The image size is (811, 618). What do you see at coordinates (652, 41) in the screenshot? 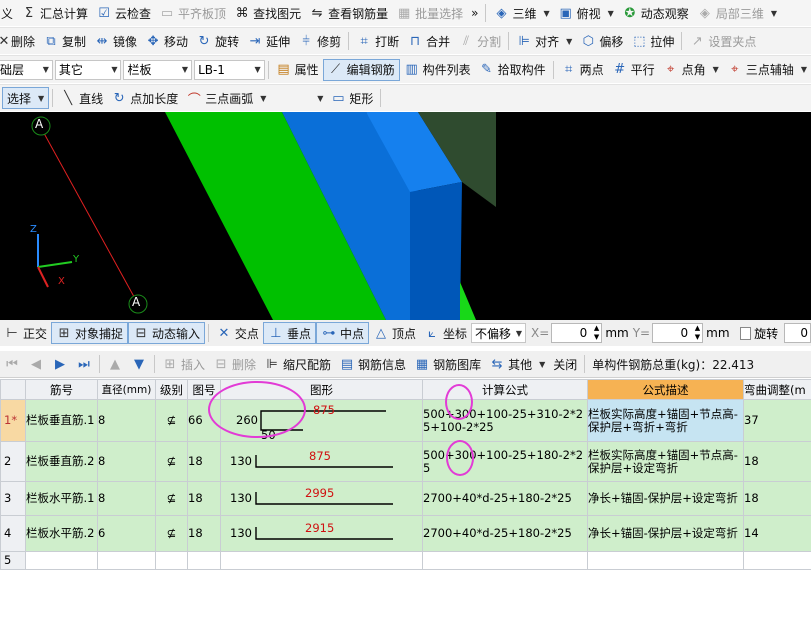
I see `stretch-button: ⬚ 拉伸` at bounding box center [652, 41].